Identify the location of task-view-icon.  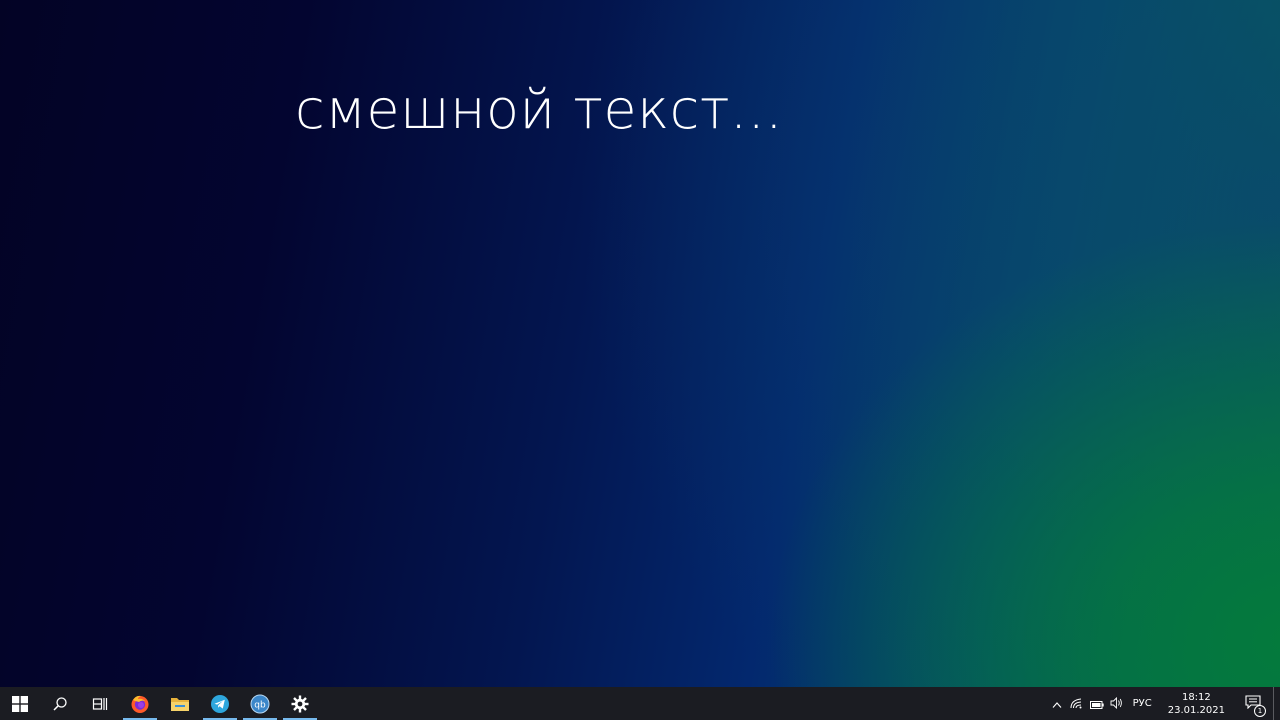
(100, 704).